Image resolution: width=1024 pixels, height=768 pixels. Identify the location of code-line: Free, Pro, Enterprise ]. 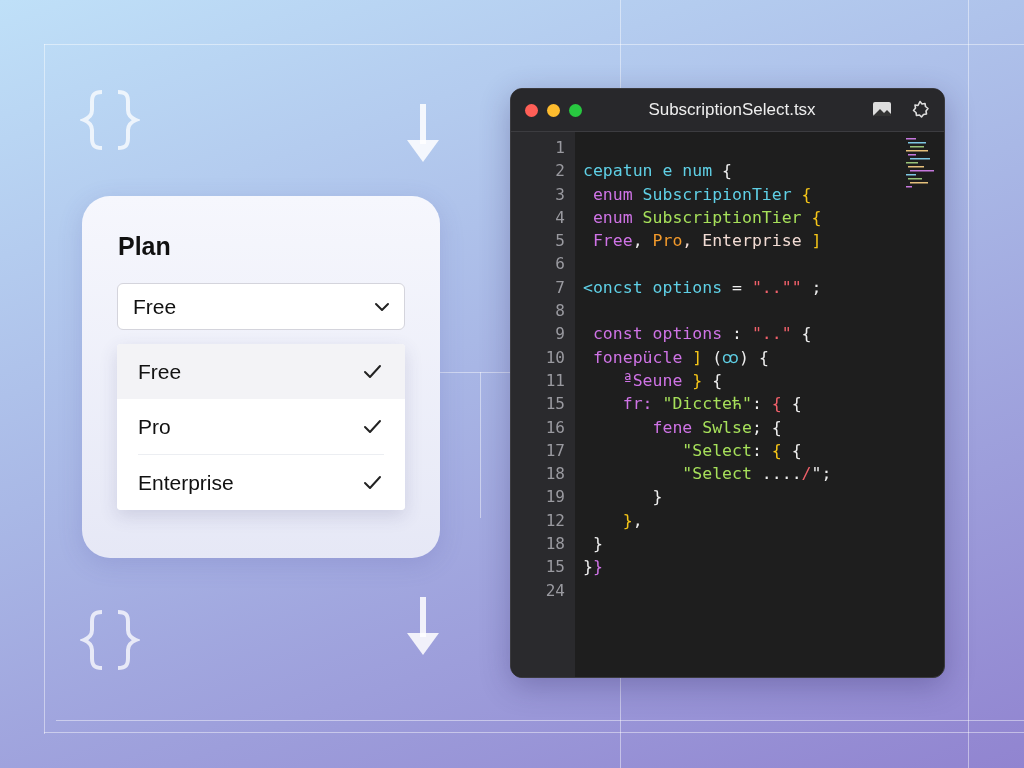
(706, 241).